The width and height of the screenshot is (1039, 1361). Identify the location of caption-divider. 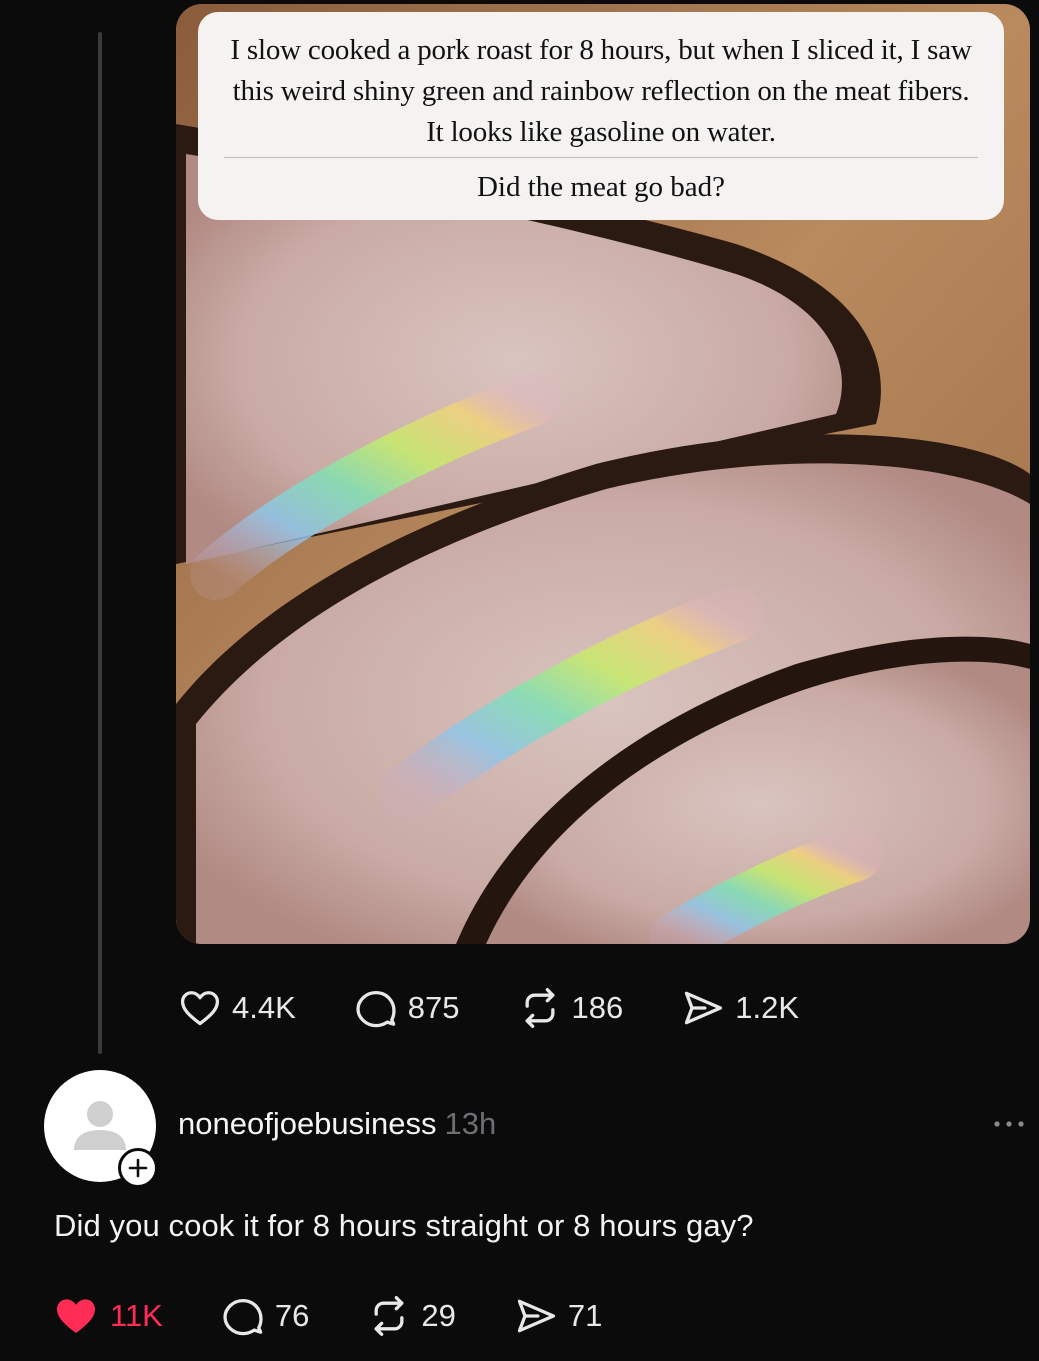
(601, 157).